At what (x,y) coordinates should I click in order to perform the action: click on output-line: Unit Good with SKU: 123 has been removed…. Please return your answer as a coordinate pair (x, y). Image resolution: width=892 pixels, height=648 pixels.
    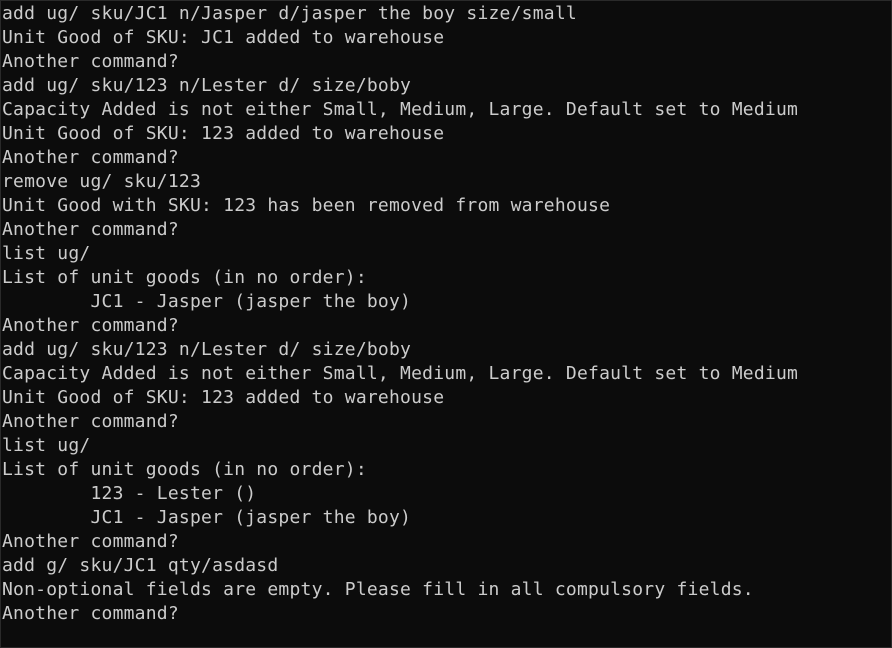
    Looking at the image, I should click on (306, 205).